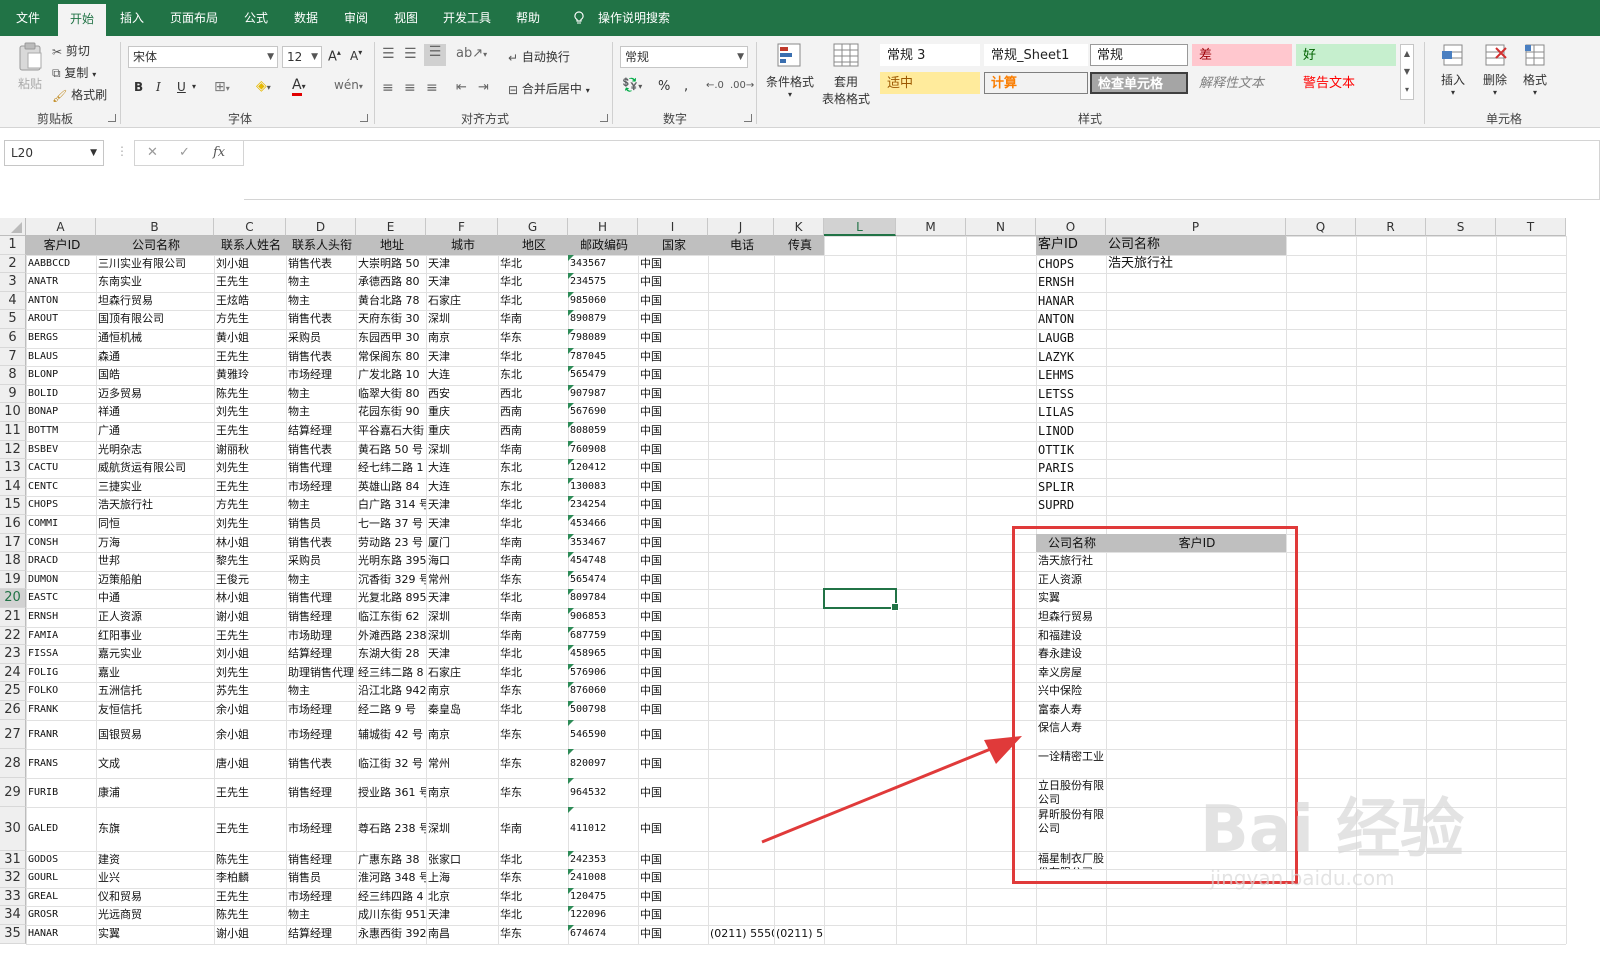 This screenshot has width=1600, height=966. Describe the element at coordinates (155, 636) in the screenshot. I see `data-cell: 红阳事业` at that location.